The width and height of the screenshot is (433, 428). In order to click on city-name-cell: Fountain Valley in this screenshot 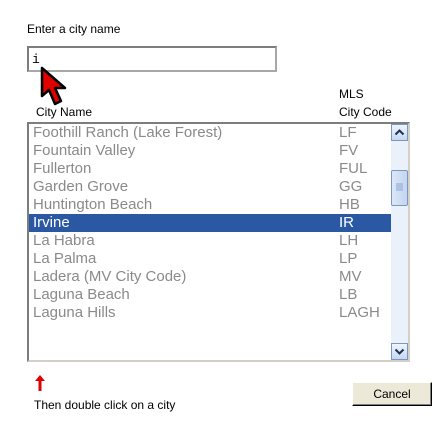, I will do `click(84, 150)`.